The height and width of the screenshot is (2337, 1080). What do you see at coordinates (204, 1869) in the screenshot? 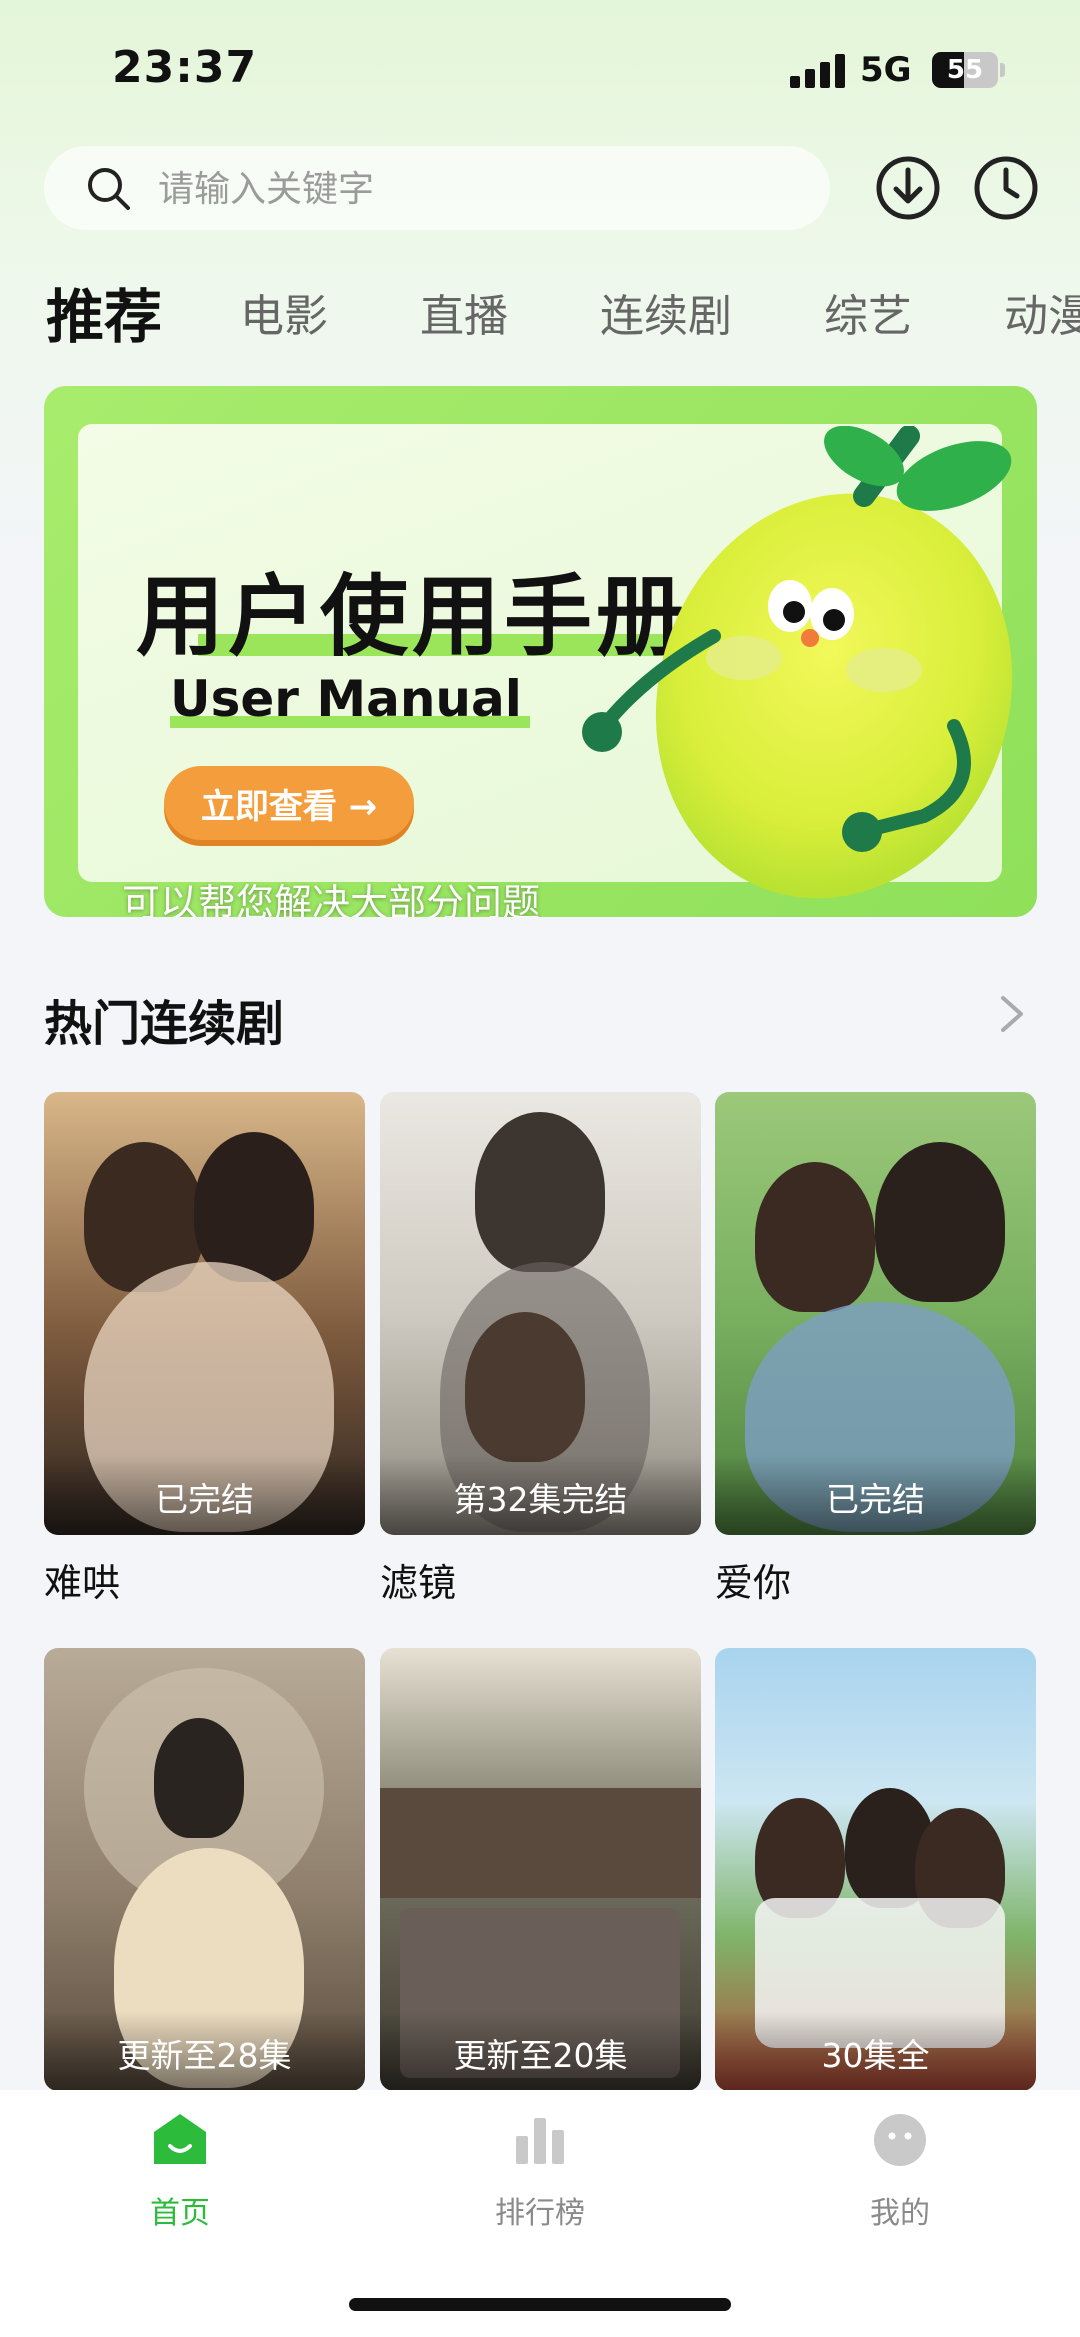
I see `series-poster: 更新至28集` at bounding box center [204, 1869].